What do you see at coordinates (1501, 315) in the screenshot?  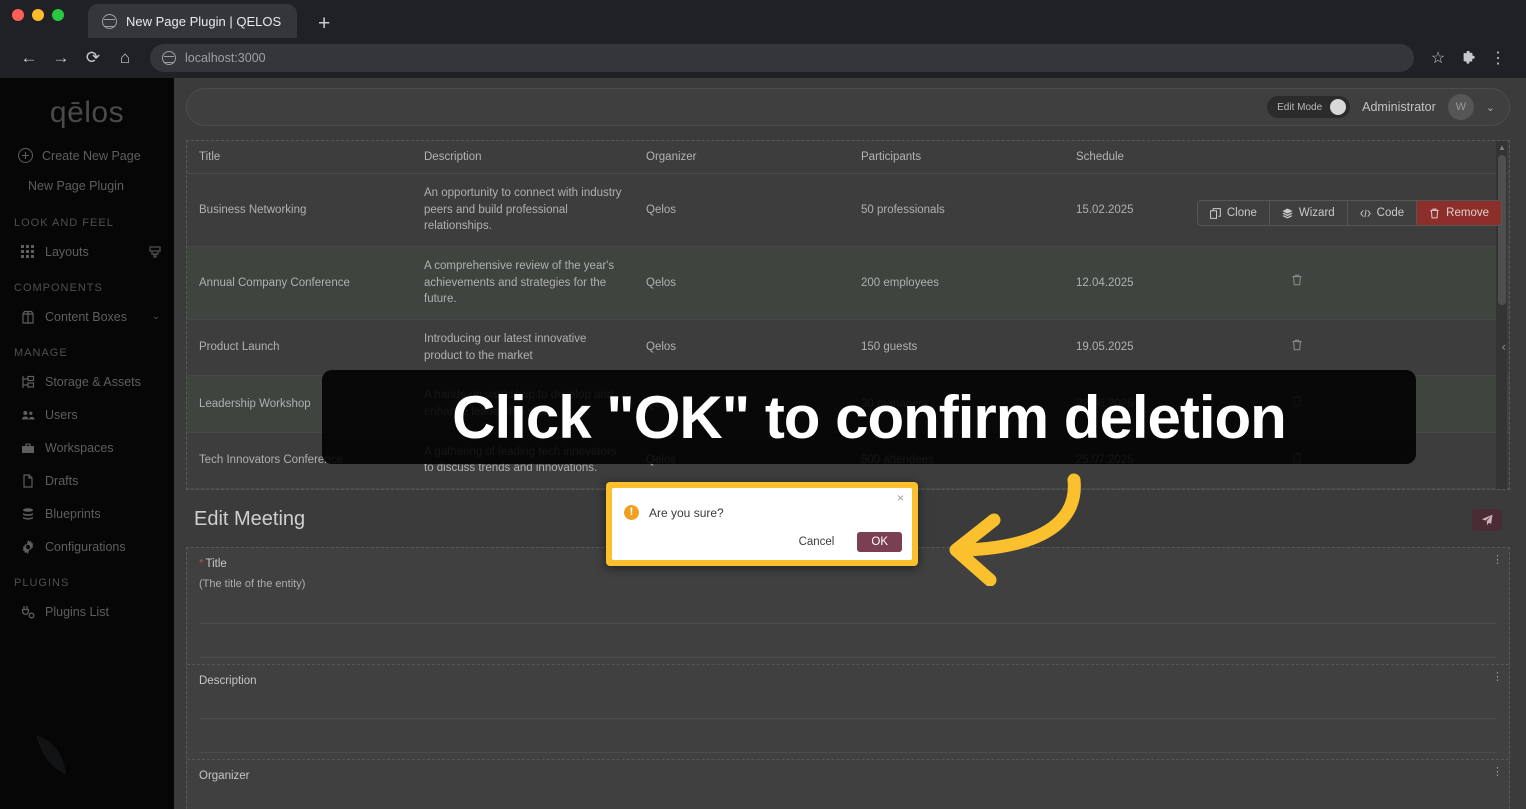 I see `table-scrollbar: ▲` at bounding box center [1501, 315].